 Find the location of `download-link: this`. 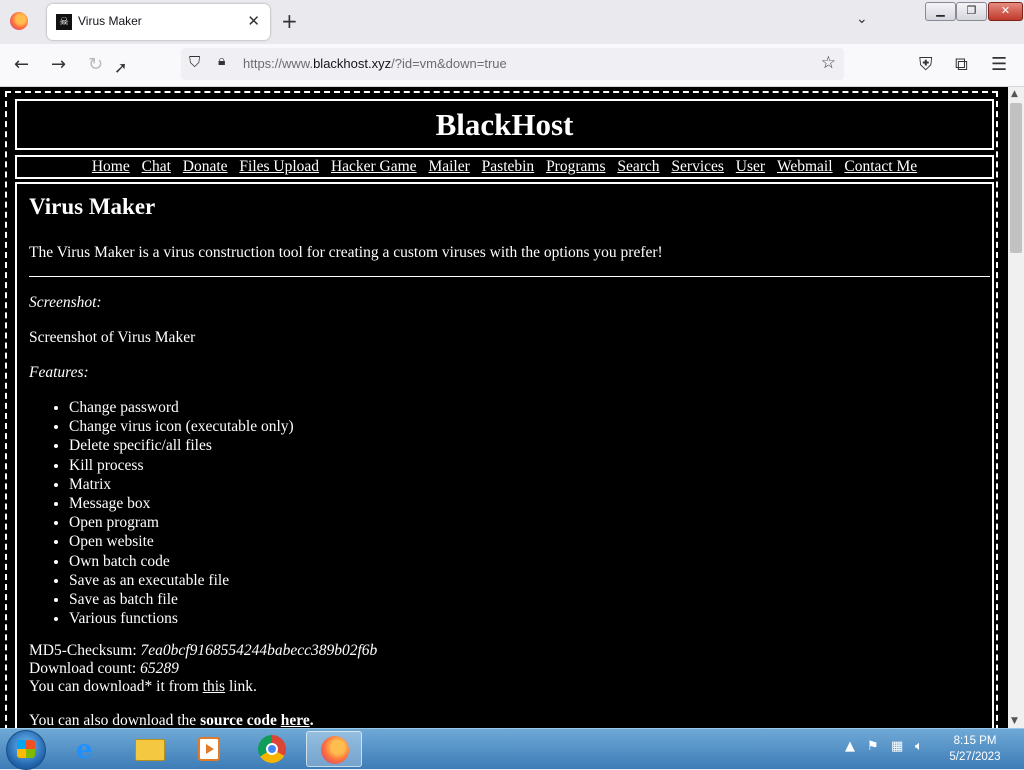

download-link: this is located at coordinates (214, 686).